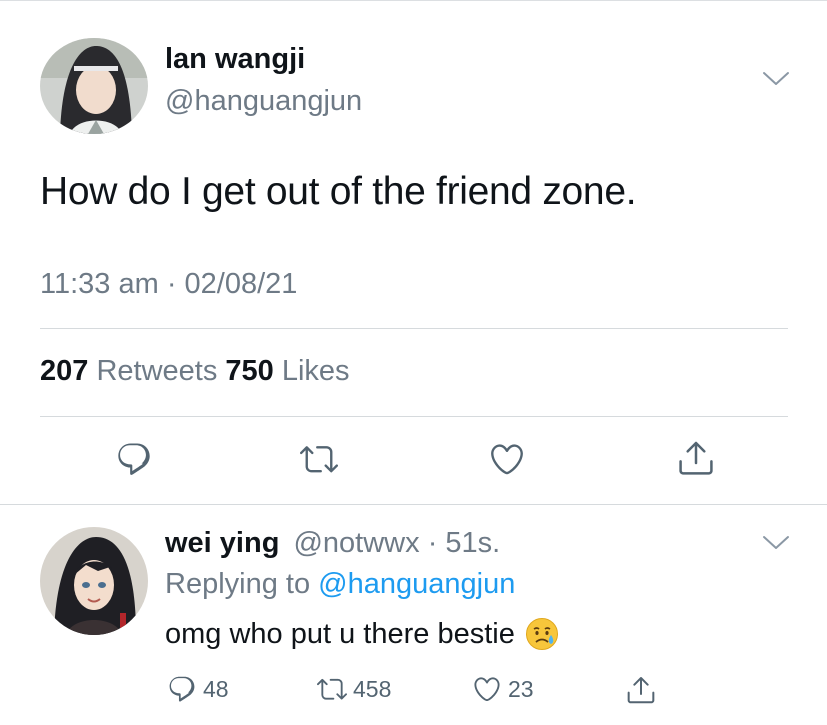 This screenshot has height=725, width=827. I want to click on replying-to: Replying to @hanguangjun, so click(340, 584).